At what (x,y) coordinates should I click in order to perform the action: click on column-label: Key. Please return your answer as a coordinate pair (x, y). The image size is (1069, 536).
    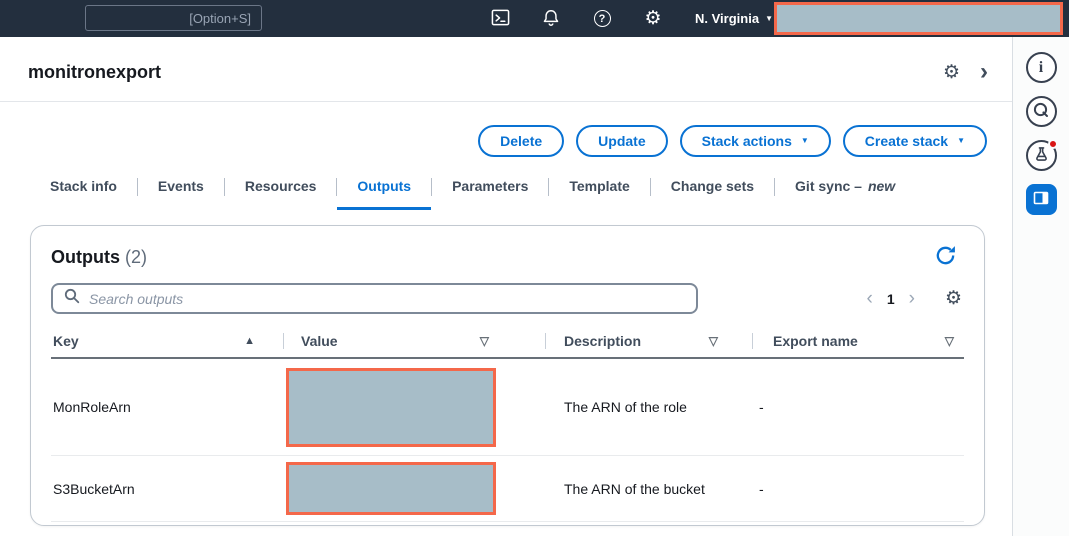
    Looking at the image, I should click on (66, 341).